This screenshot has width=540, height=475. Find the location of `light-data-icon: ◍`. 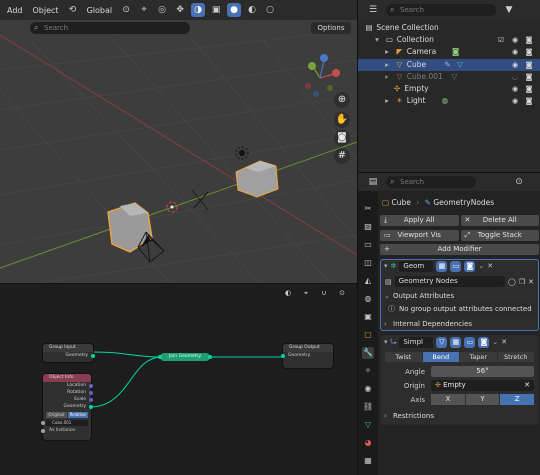

light-data-icon: ◍ is located at coordinates (445, 101).